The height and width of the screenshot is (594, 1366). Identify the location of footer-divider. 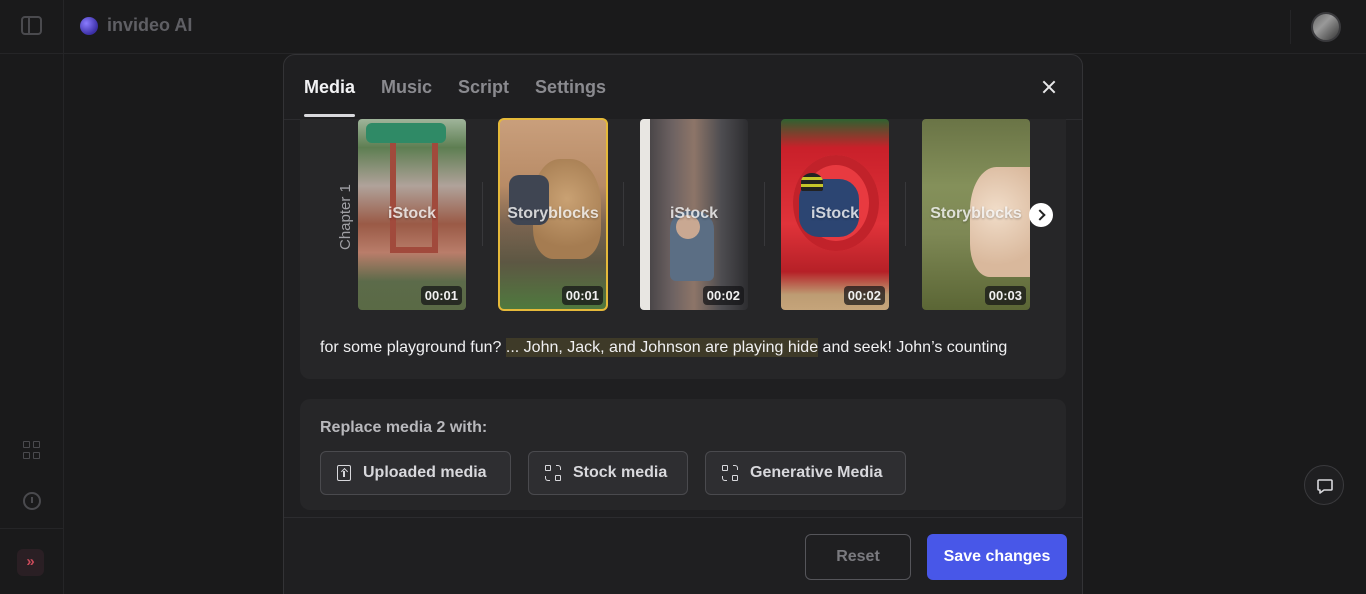
(683, 517).